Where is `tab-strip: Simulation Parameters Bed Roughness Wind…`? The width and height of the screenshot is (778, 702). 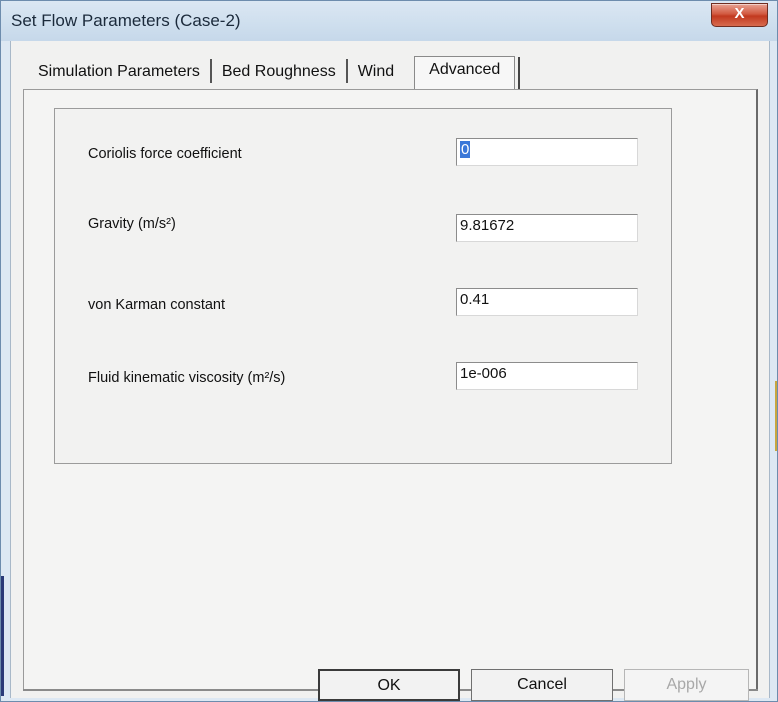
tab-strip: Simulation Parameters Bed Roughness Wind… is located at coordinates (274, 72).